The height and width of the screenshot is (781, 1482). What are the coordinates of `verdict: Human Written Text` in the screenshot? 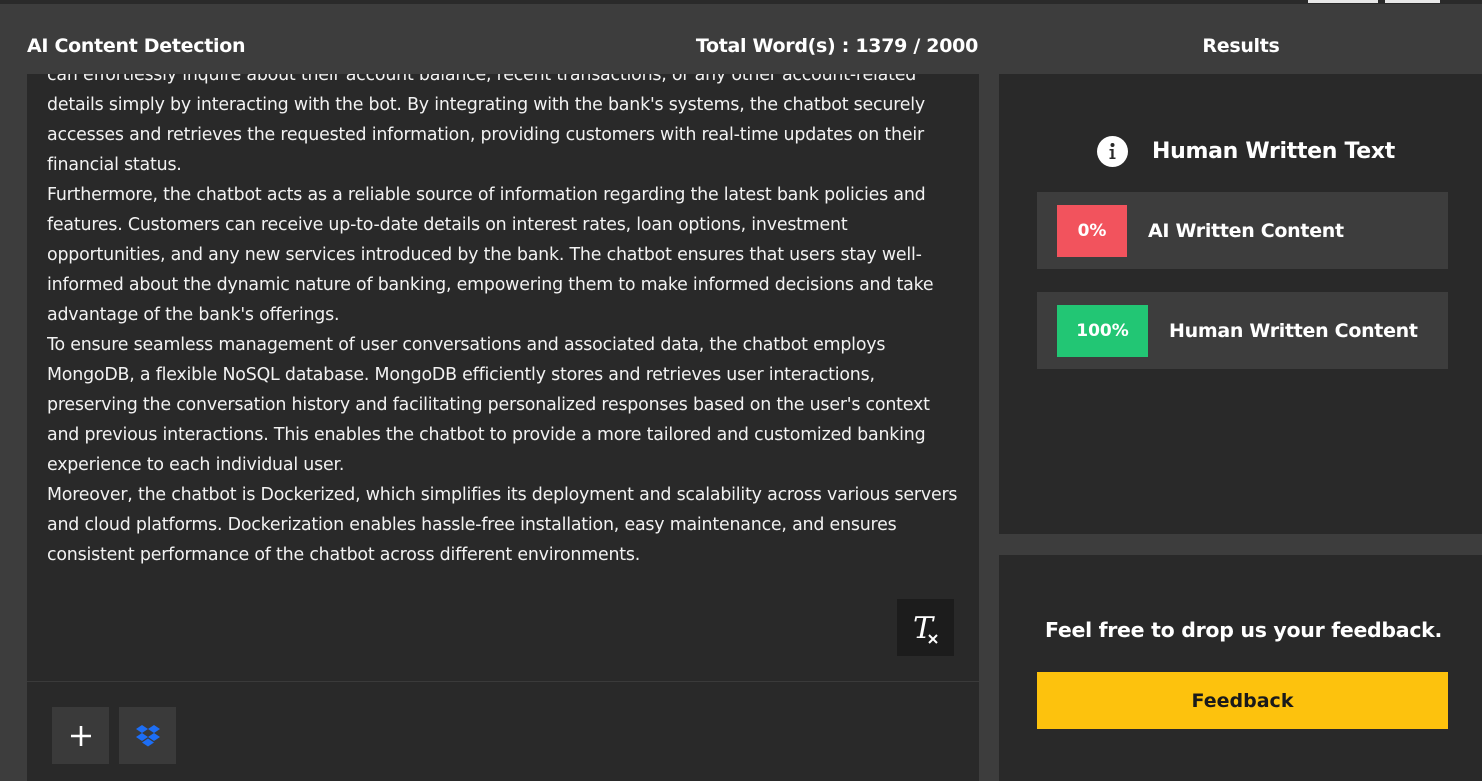 It's located at (1246, 151).